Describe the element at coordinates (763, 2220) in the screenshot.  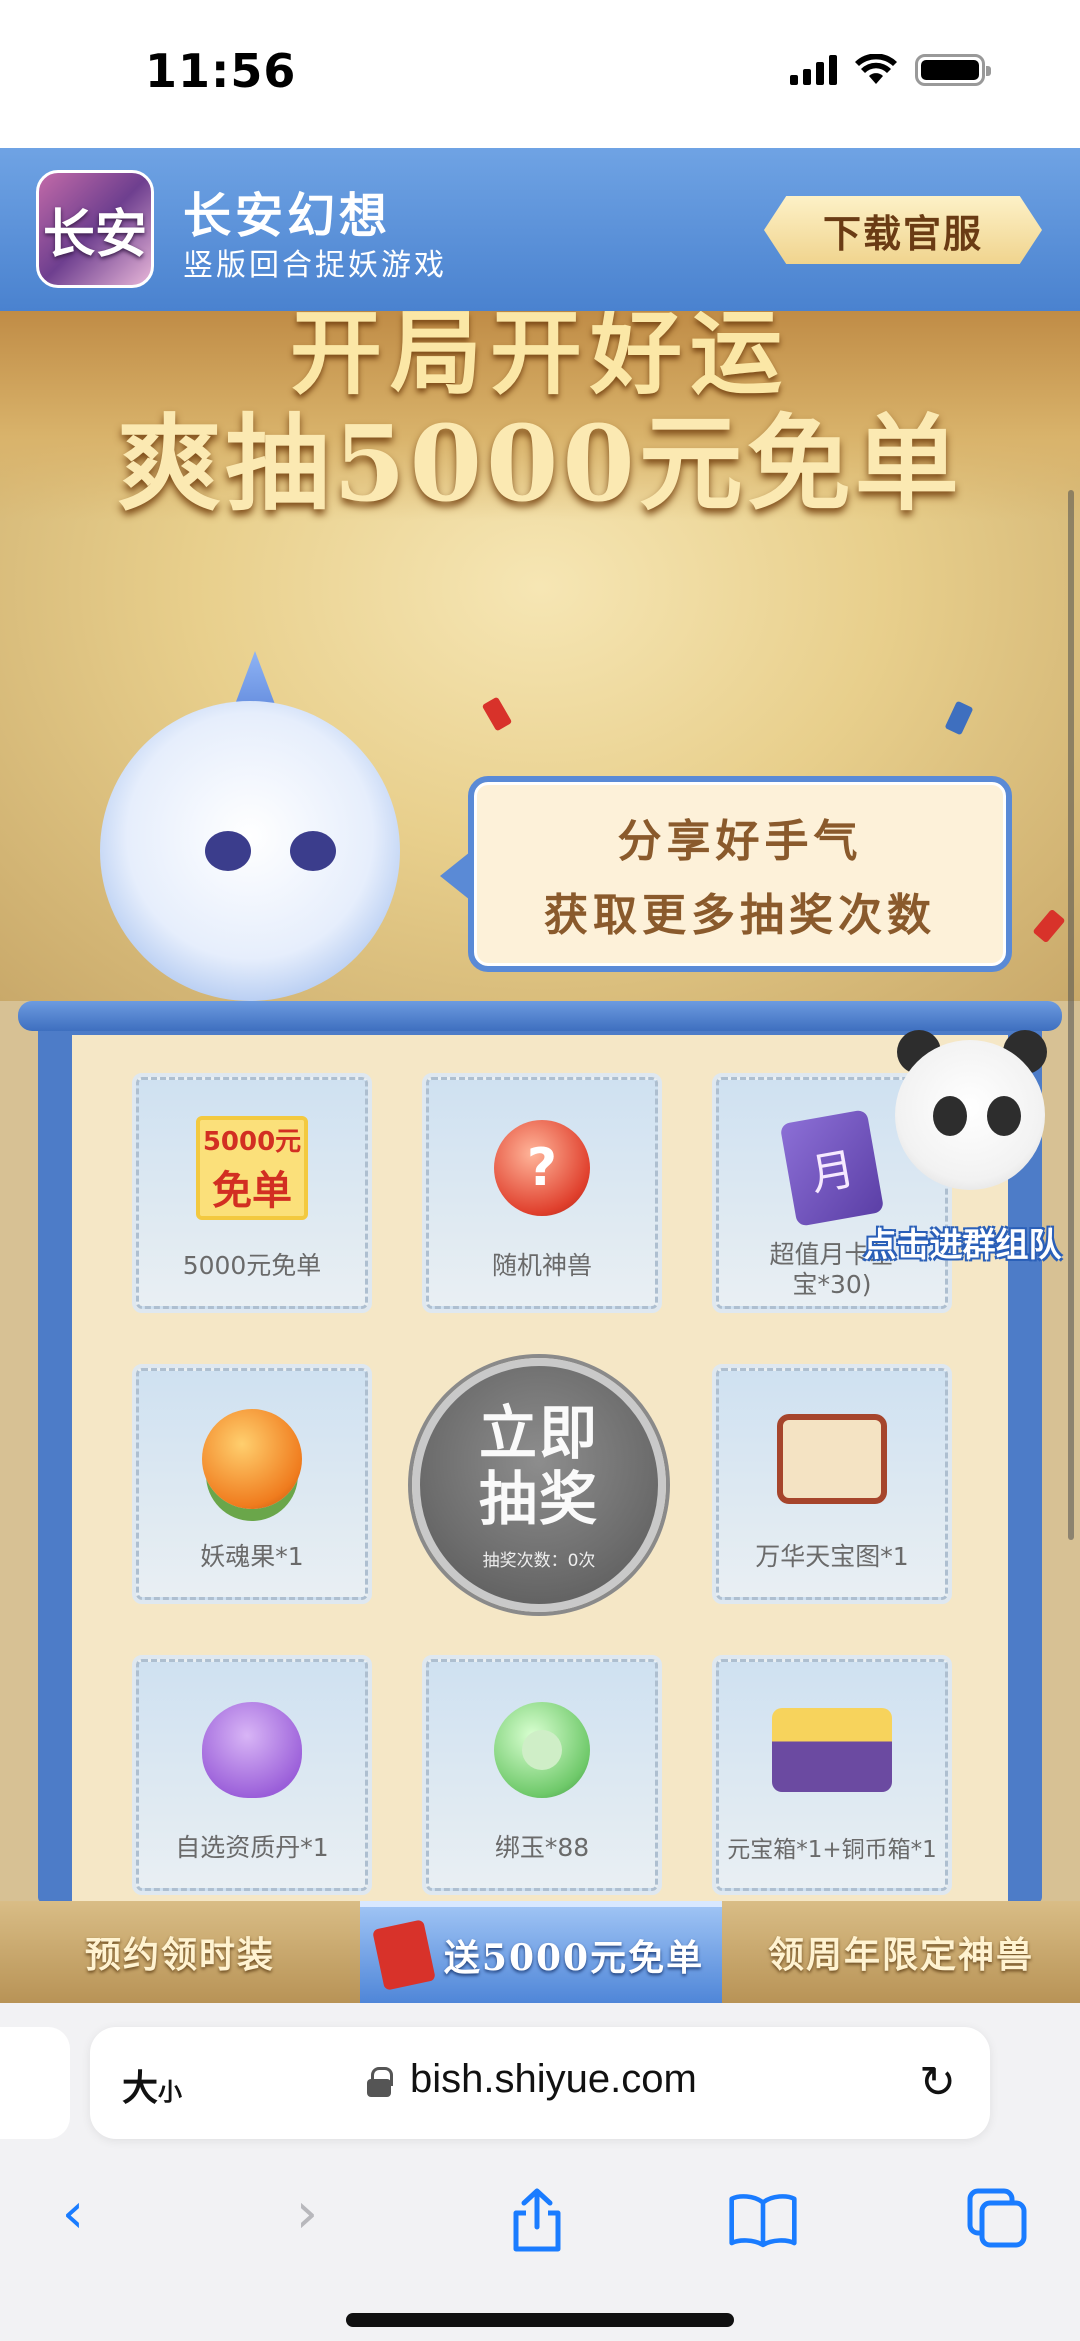
I see `bookmarks-icon` at that location.